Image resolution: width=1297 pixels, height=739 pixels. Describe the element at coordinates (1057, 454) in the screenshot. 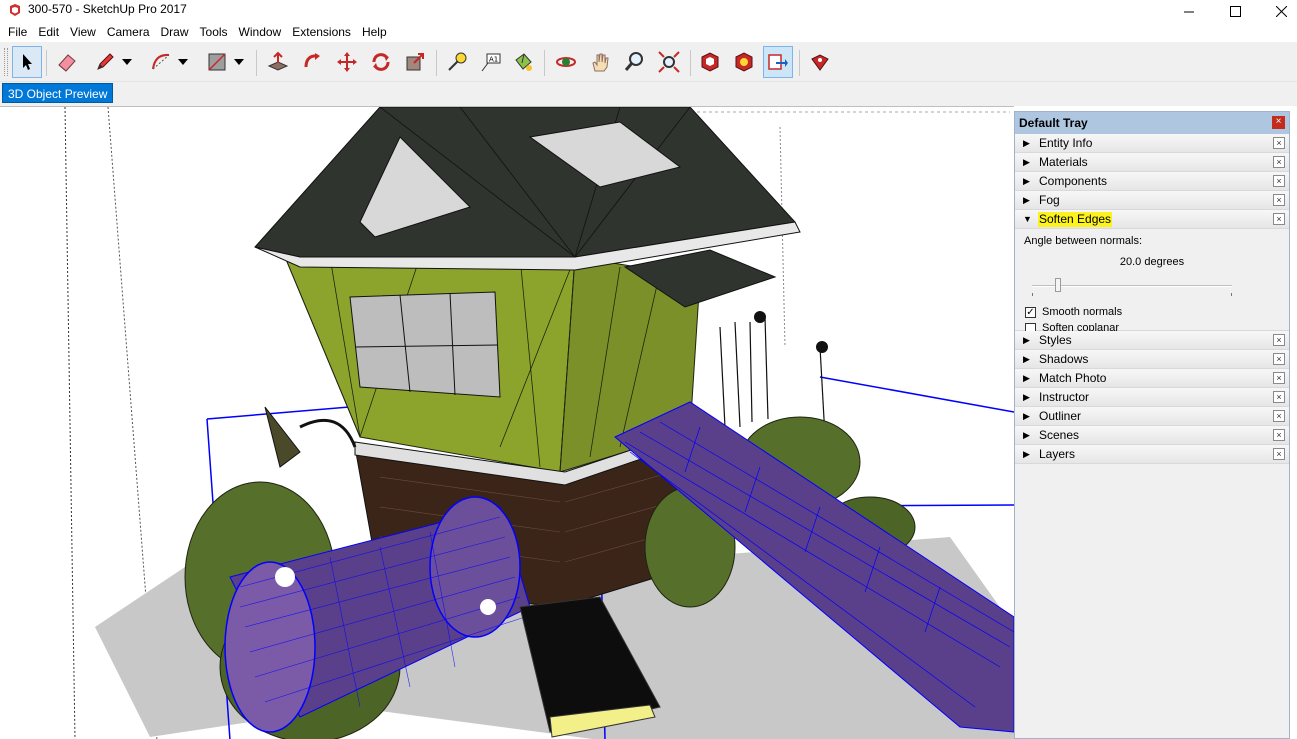

I see `panel-label: Layers` at that location.